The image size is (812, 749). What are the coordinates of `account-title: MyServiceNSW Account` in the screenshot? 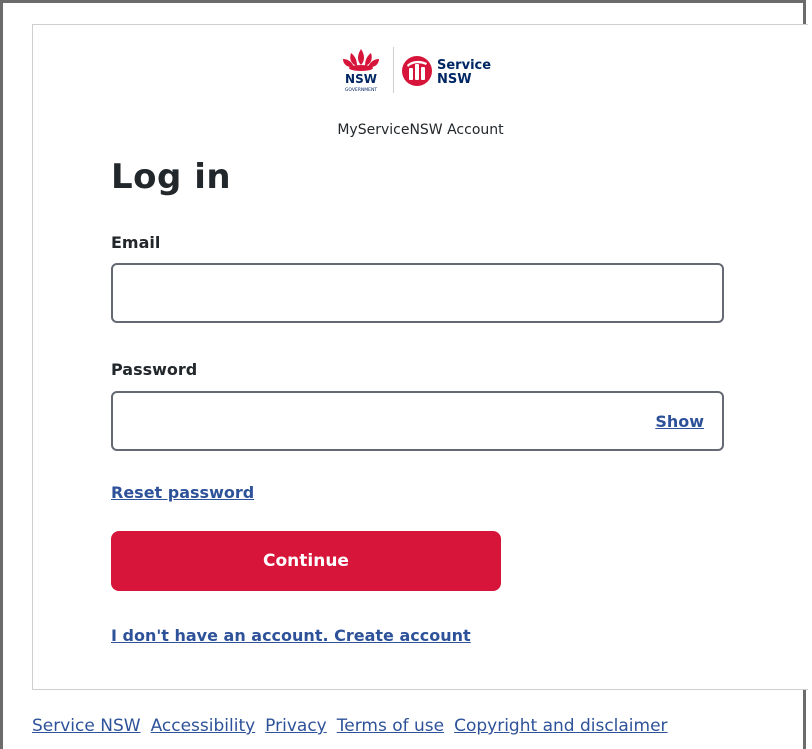 It's located at (420, 130).